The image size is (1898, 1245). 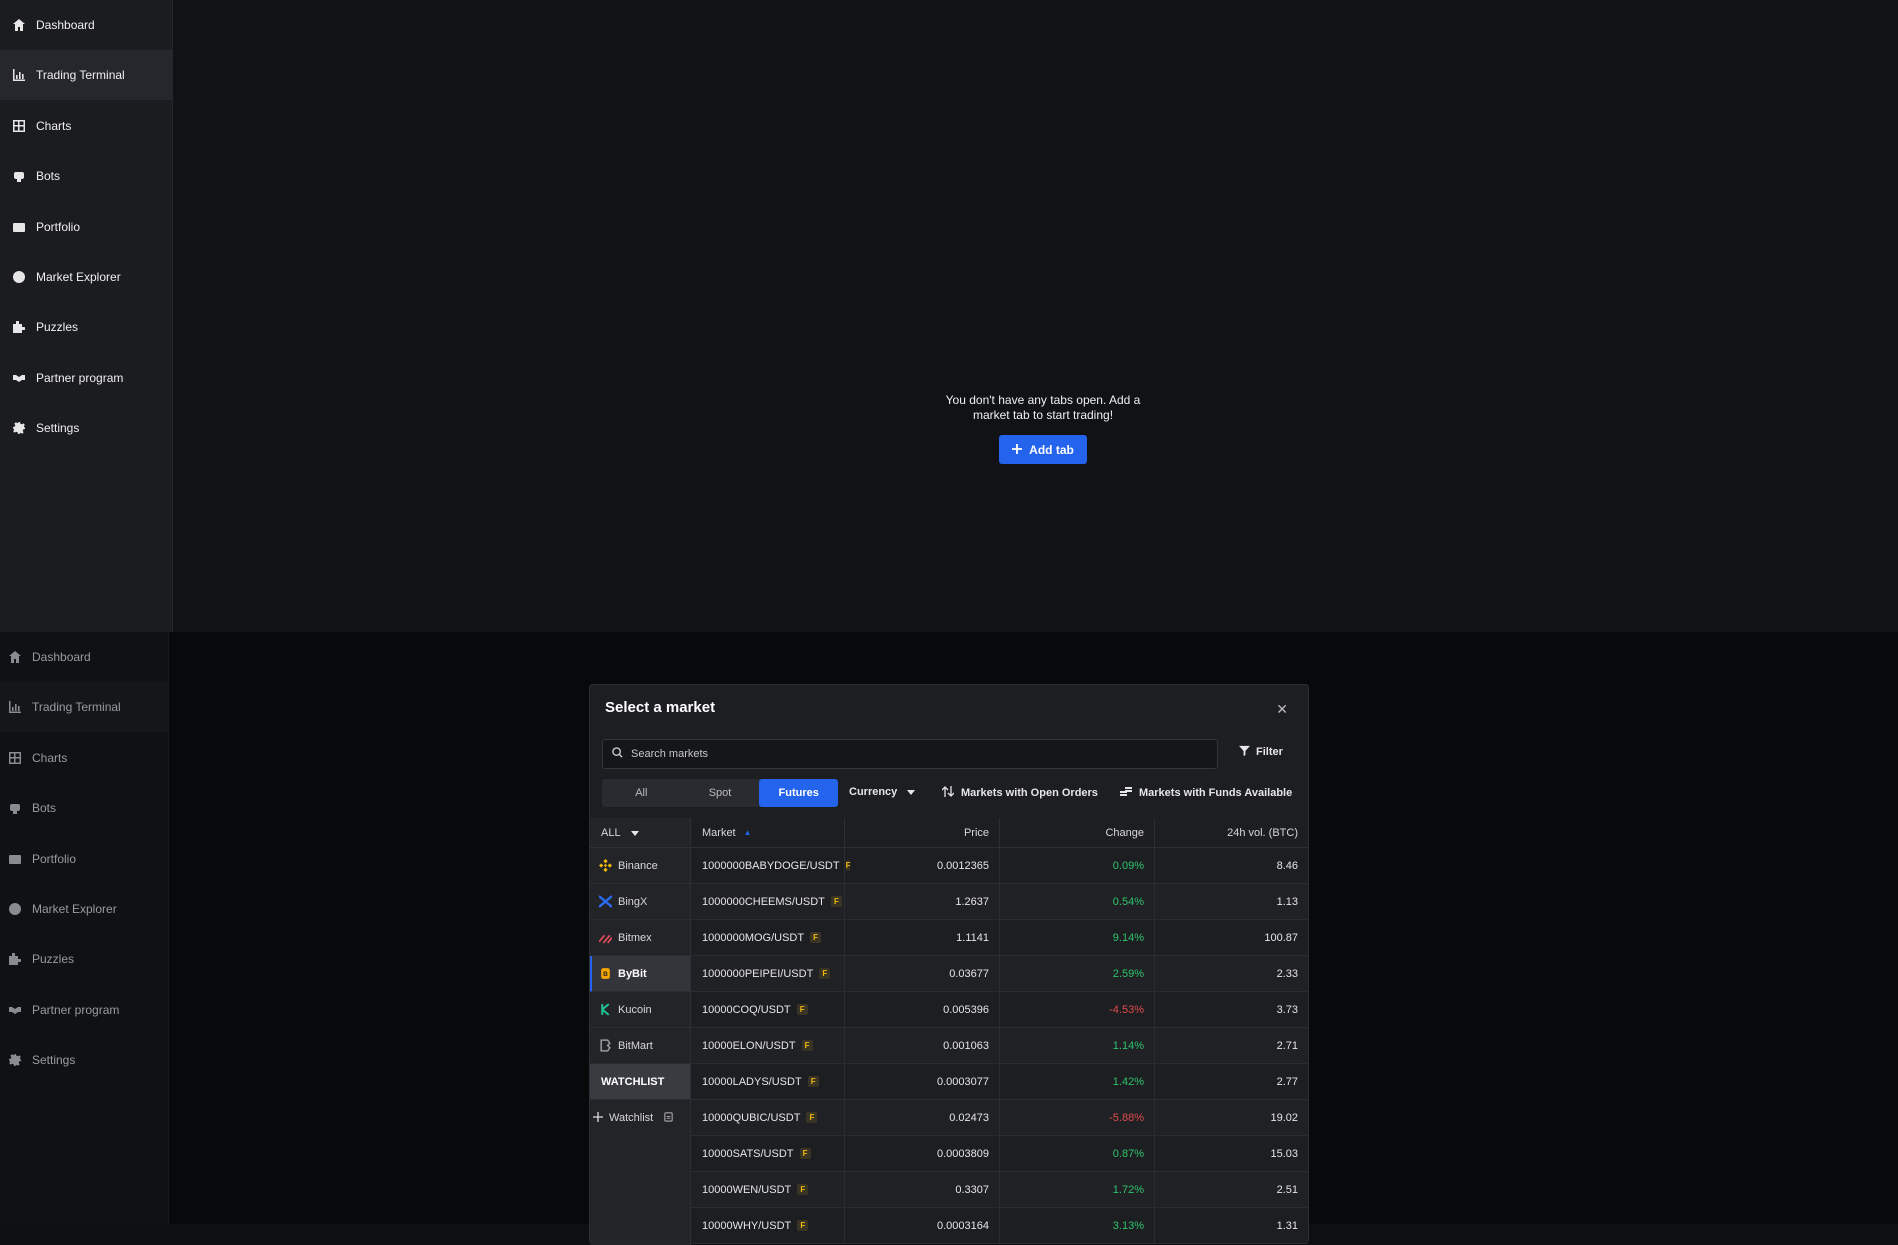 I want to click on sidebar-item-label: Portfolio, so click(x=54, y=858).